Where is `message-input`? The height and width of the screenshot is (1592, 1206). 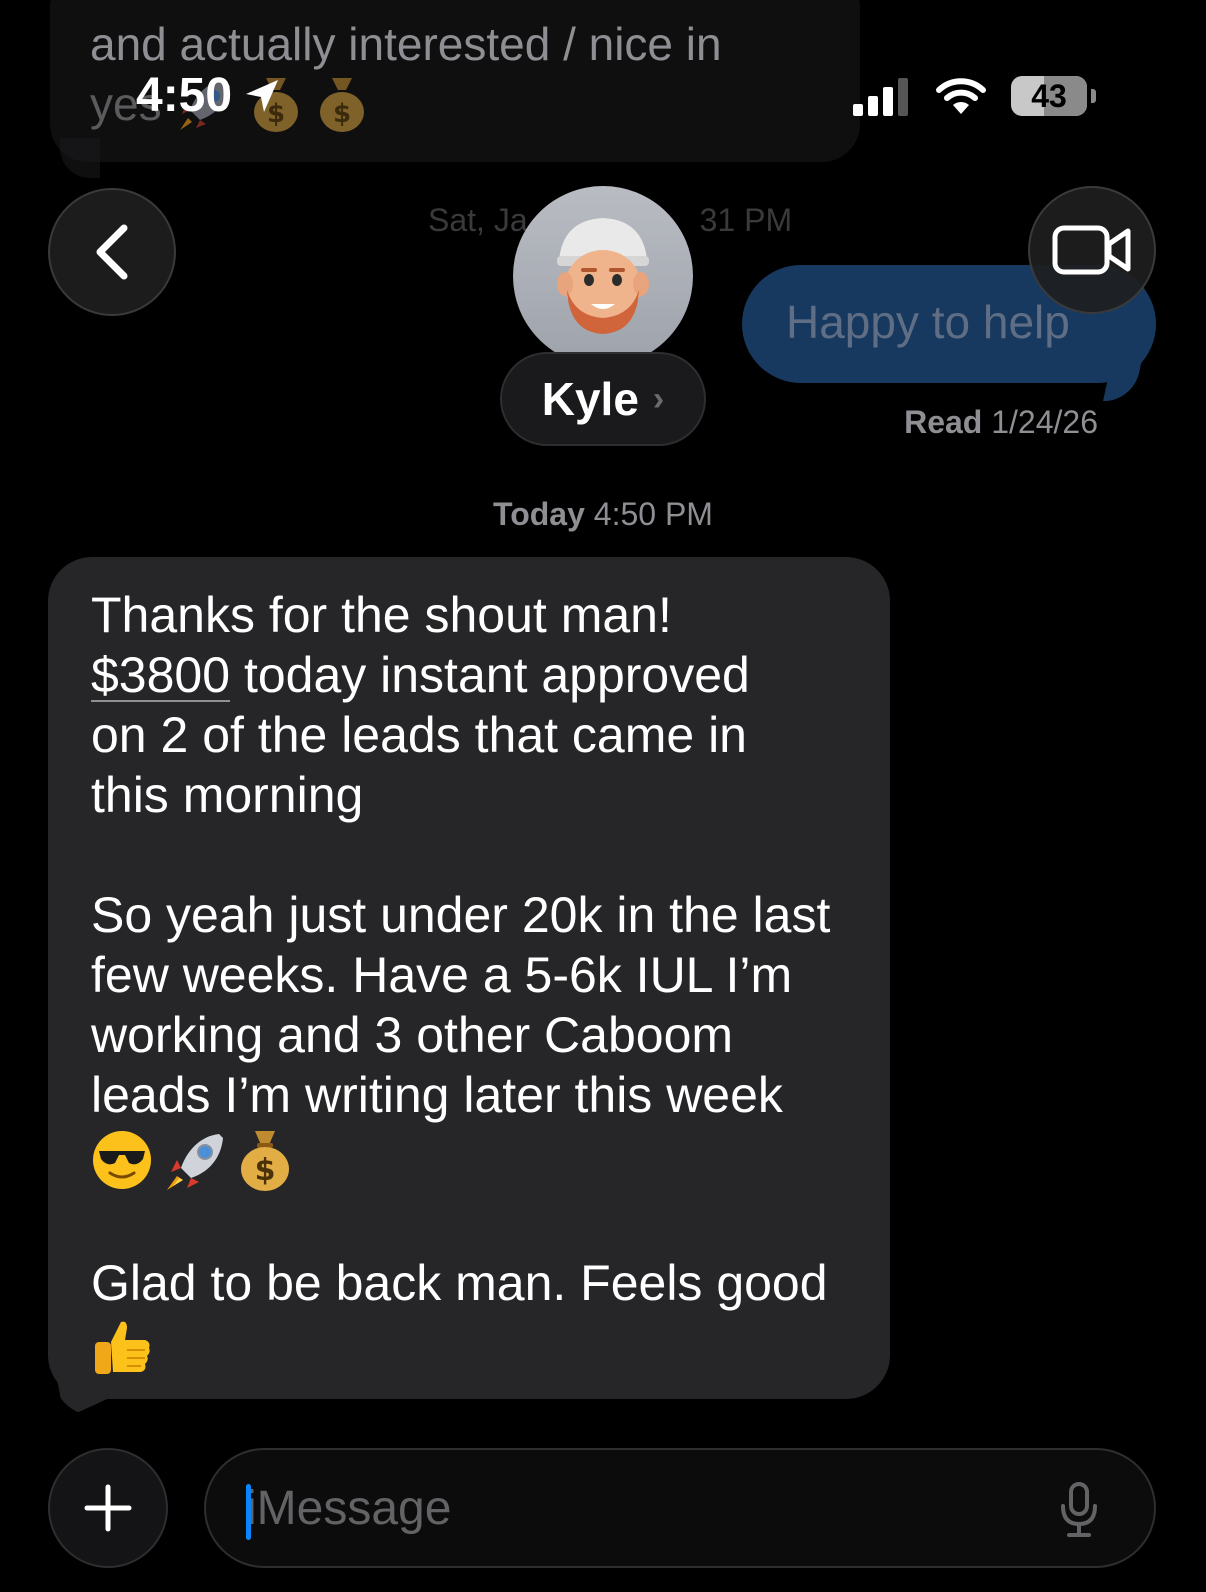 message-input is located at coordinates (626, 1508).